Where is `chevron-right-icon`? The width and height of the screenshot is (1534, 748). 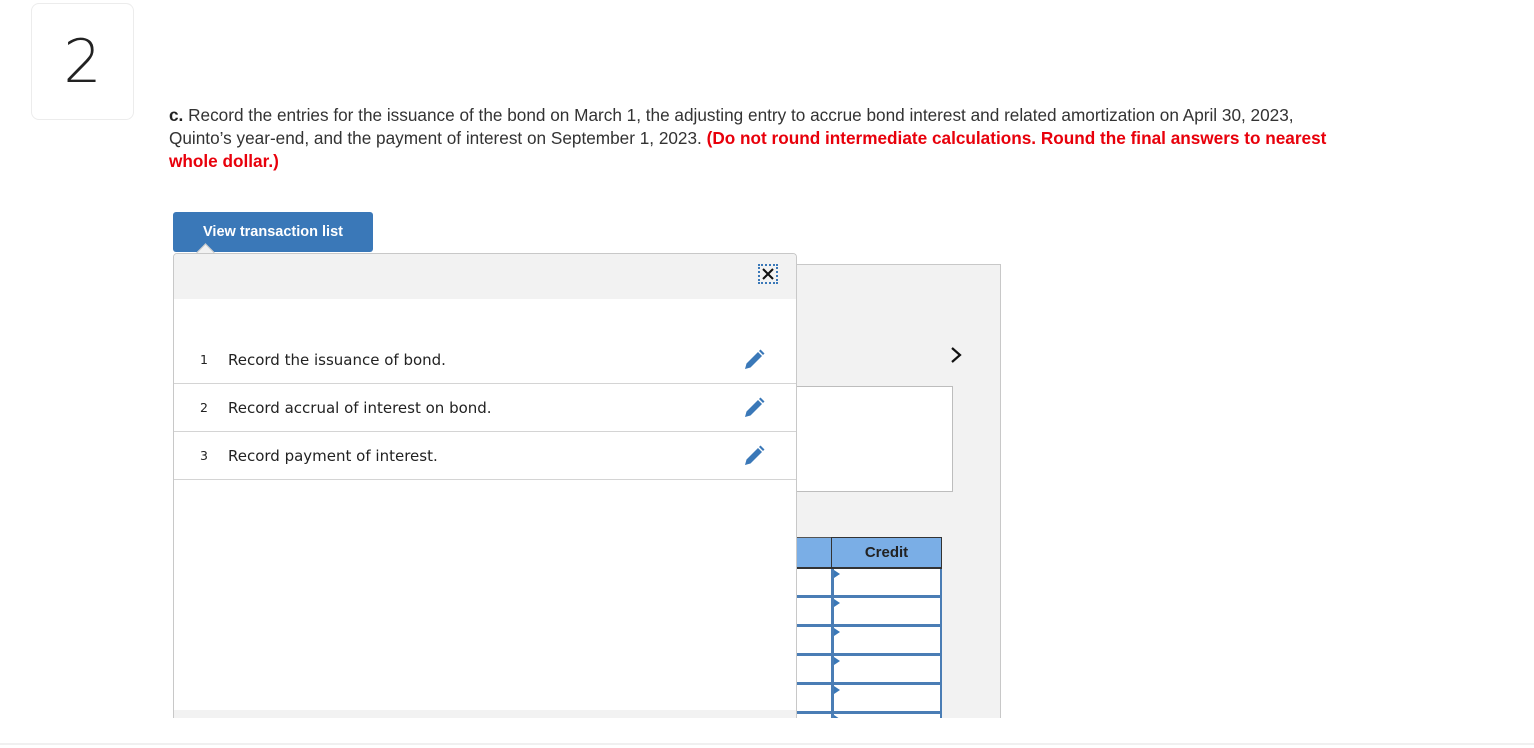
chevron-right-icon is located at coordinates (956, 355).